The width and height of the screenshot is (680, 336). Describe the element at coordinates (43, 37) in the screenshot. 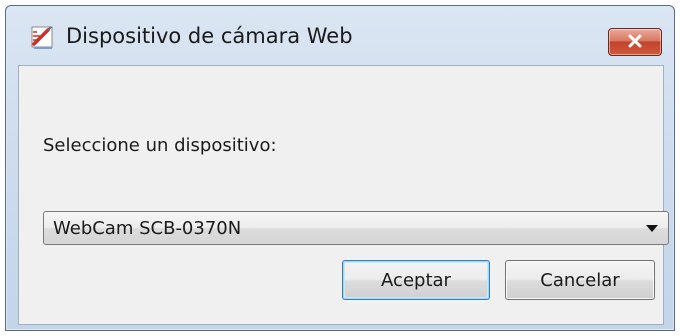

I see `pencil-ruler-icon` at that location.